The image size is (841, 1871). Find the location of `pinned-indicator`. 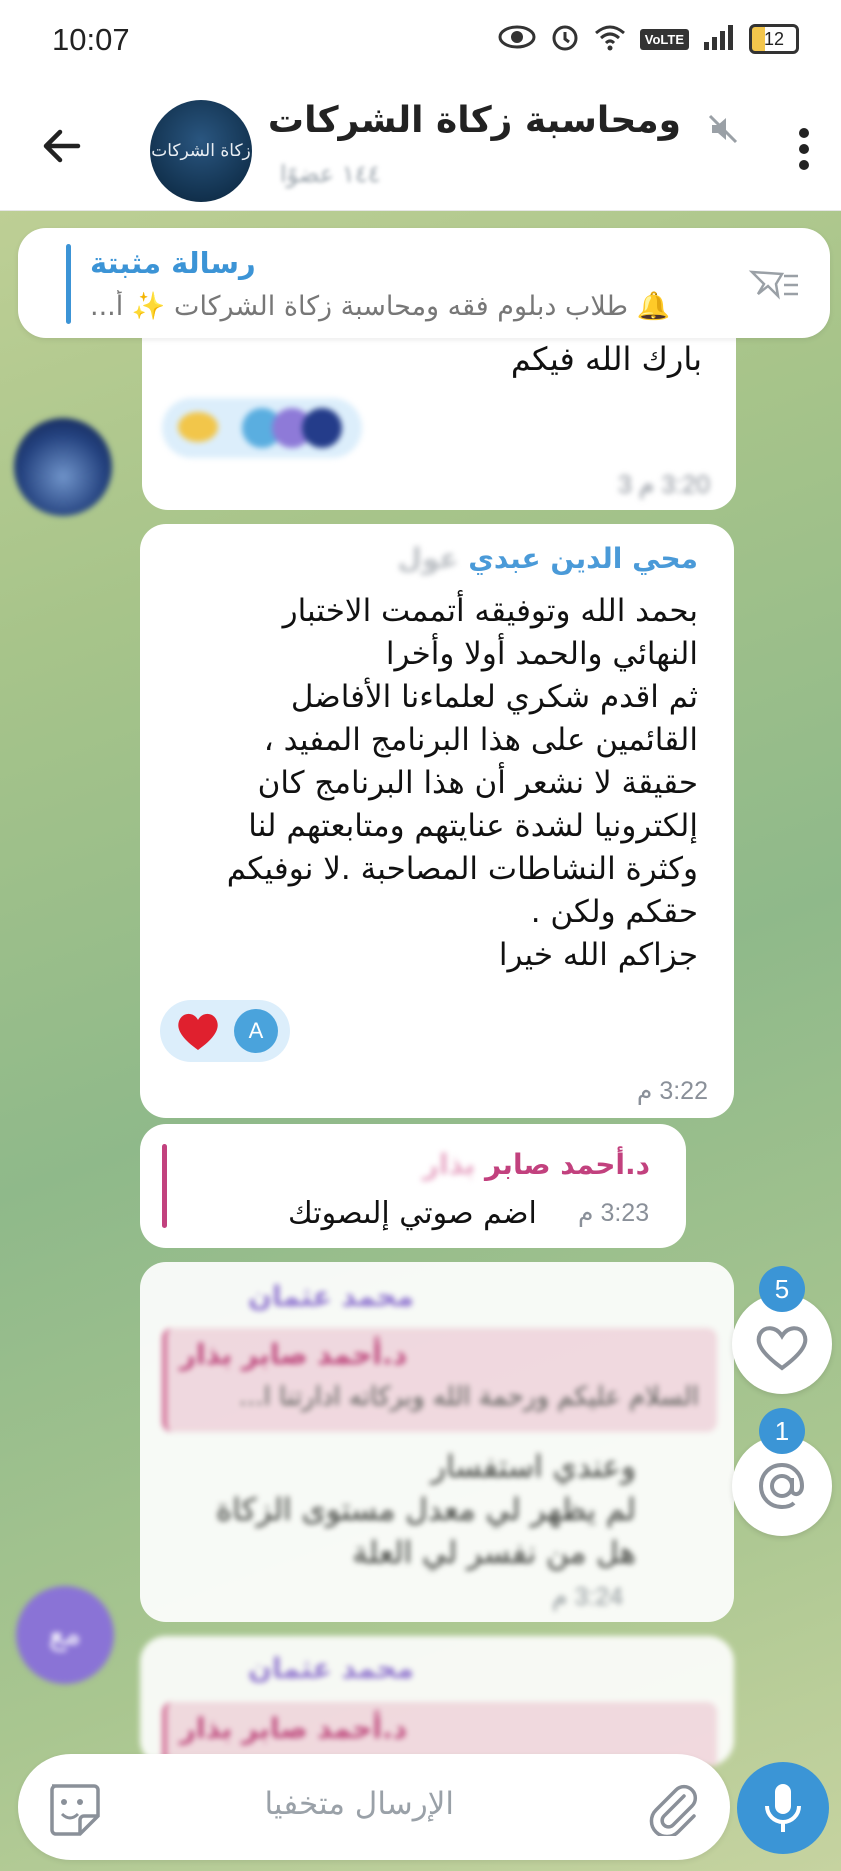

pinned-indicator is located at coordinates (68, 284).